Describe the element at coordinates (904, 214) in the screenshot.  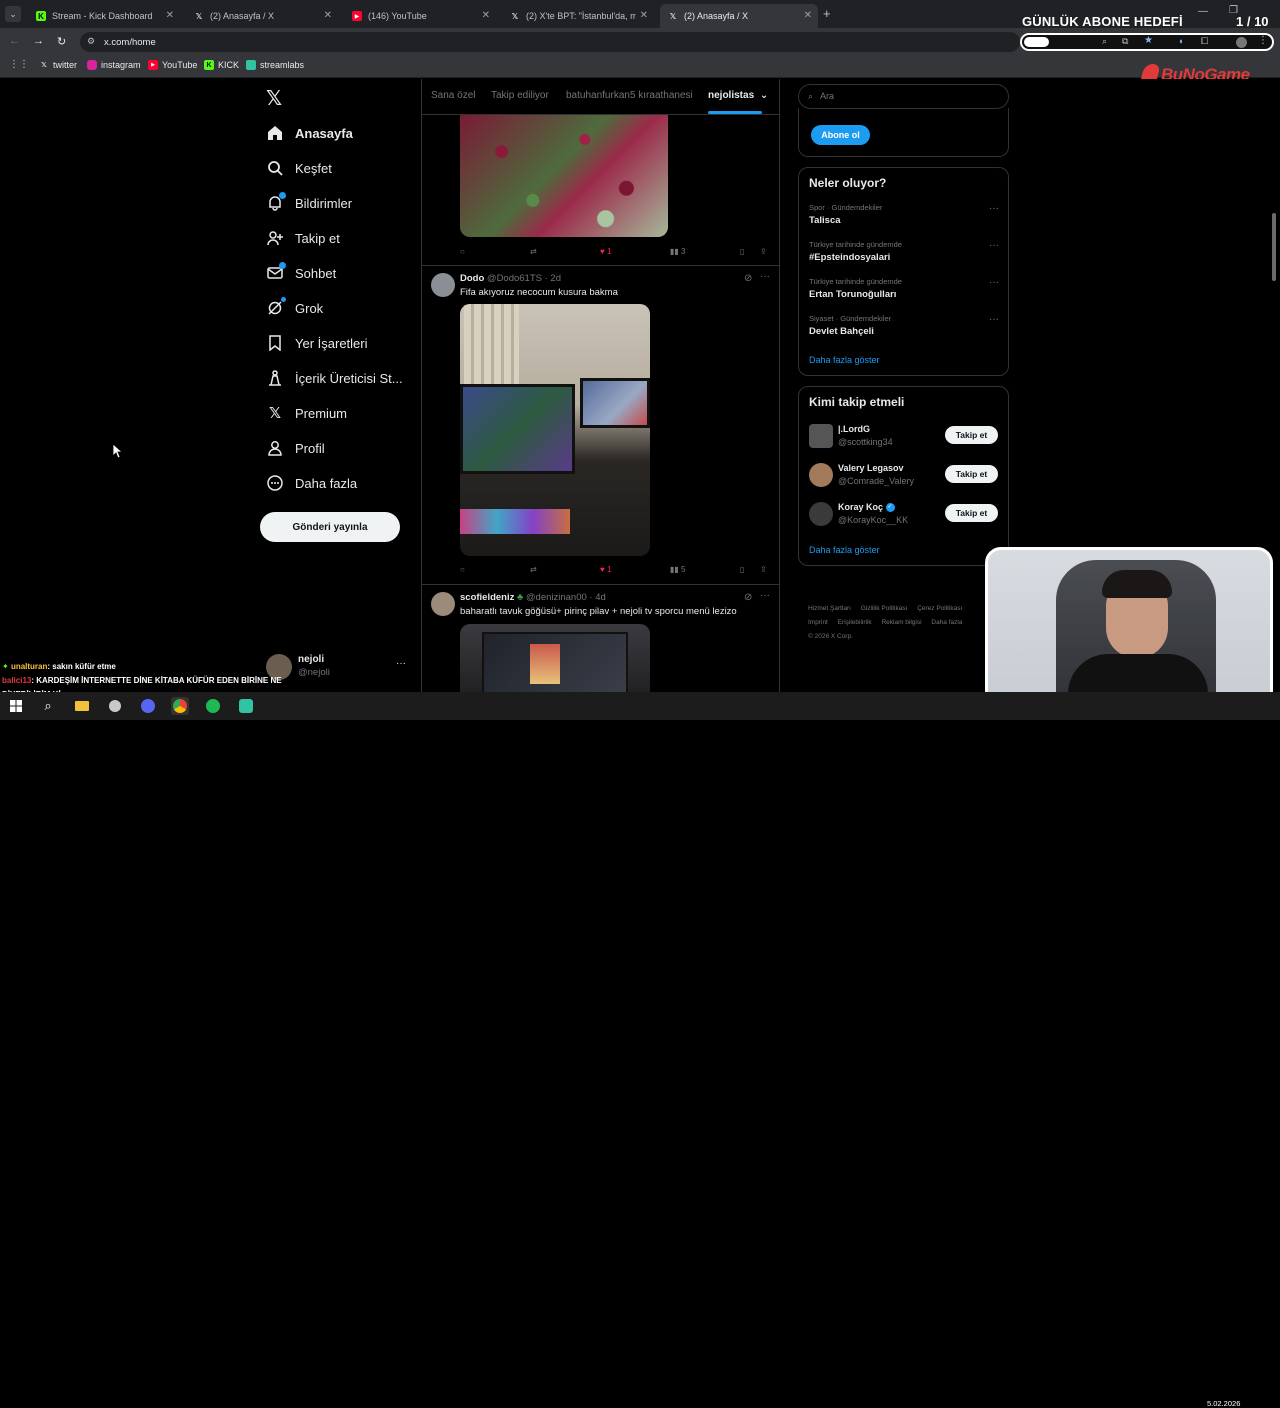
I see `trend-item: Spor · Gündemdekiler Talisca ···` at that location.